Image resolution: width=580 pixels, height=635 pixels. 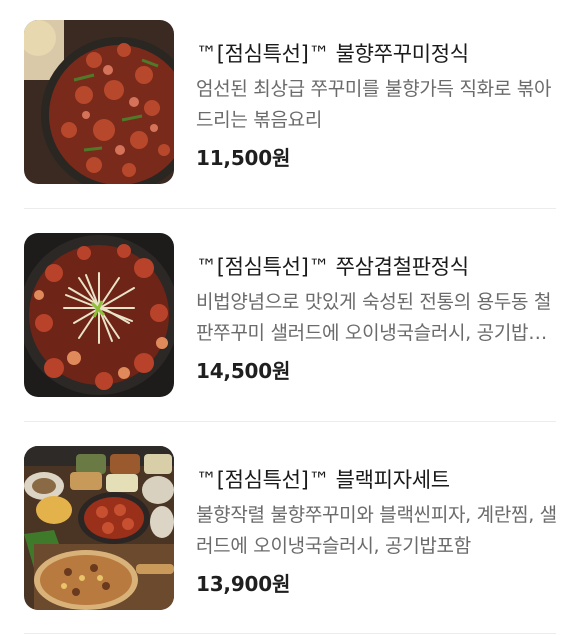 I want to click on menu-item-description: 엄선된 최상급 쭈꾸미를 불향가득 직화로 볶아드리는 볶음요리, so click(x=374, y=104).